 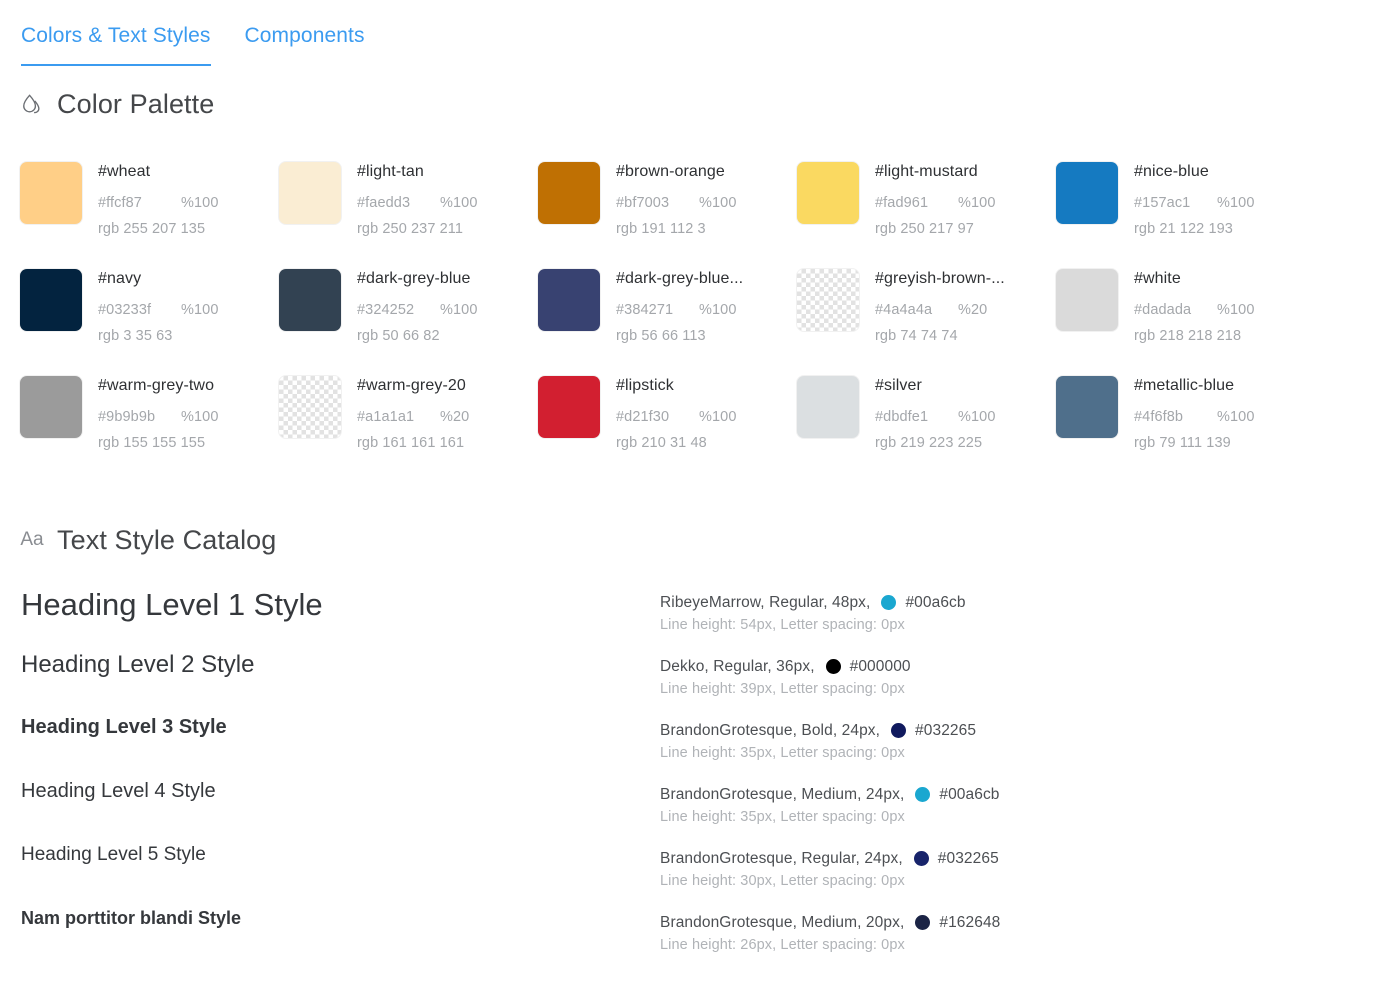 I want to click on color-swatch-item: #dark-grey-blue #324252 %100 rgb 50 66 82, so click(x=408, y=320).